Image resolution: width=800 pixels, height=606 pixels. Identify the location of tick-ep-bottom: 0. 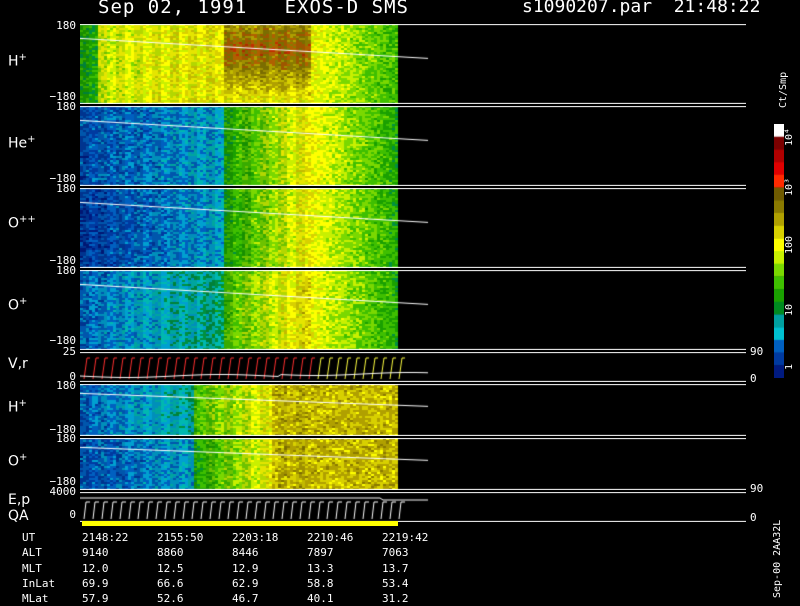
(72, 514).